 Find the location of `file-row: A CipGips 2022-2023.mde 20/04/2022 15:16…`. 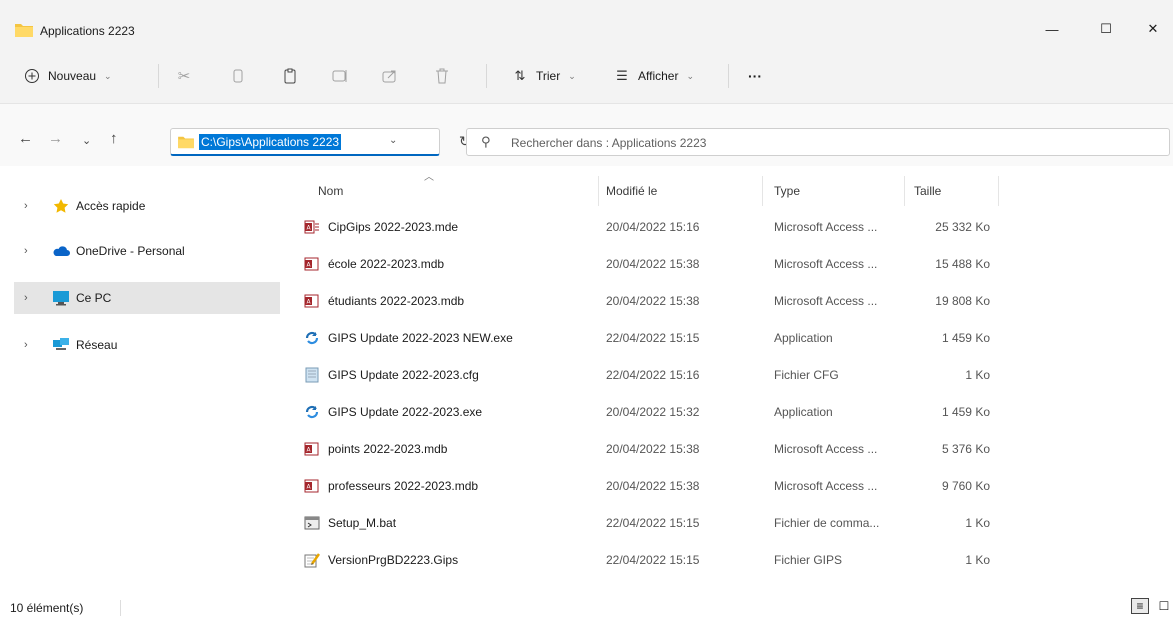

file-row: A CipGips 2022-2023.mde 20/04/2022 15:16… is located at coordinates (730, 227).